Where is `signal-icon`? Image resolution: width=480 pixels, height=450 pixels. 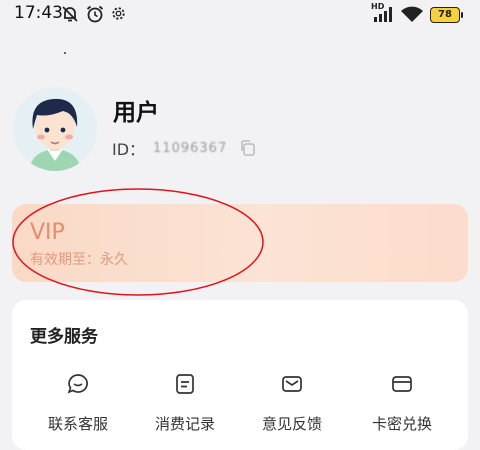 signal-icon is located at coordinates (383, 14).